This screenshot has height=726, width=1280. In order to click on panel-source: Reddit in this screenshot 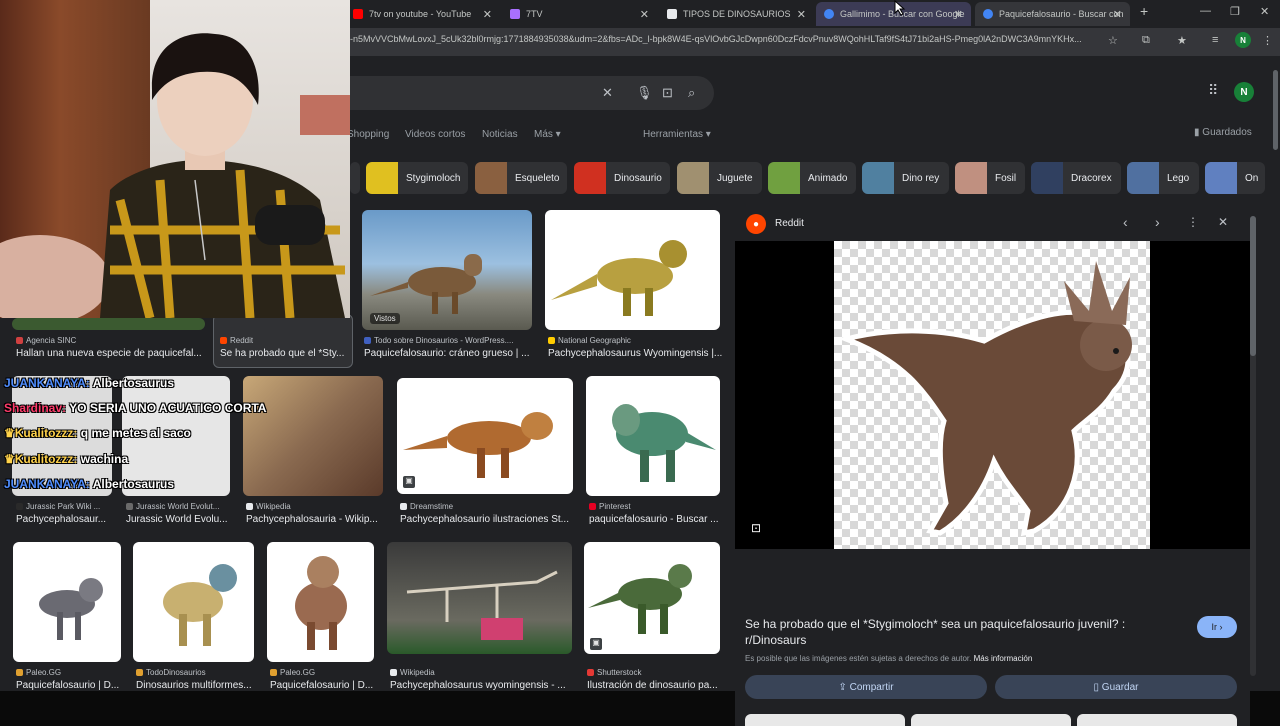, I will do `click(789, 223)`.